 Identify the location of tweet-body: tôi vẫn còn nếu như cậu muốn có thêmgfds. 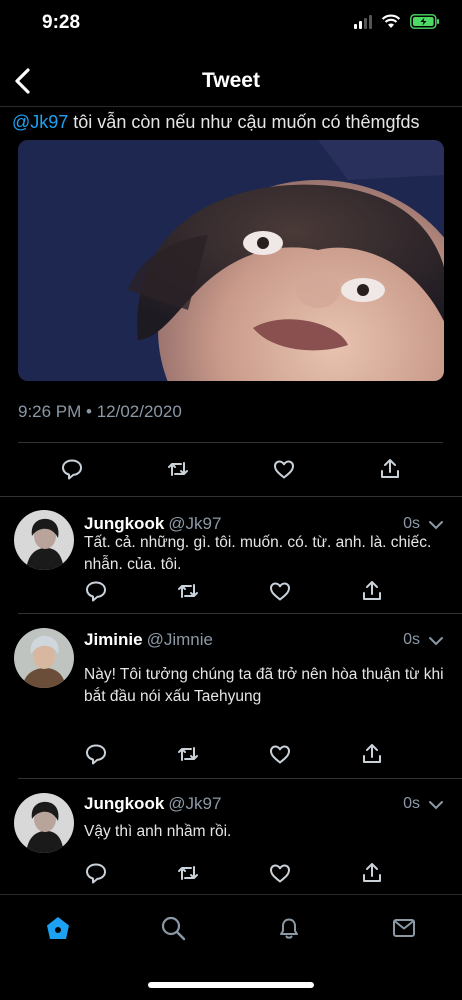
(244, 122).